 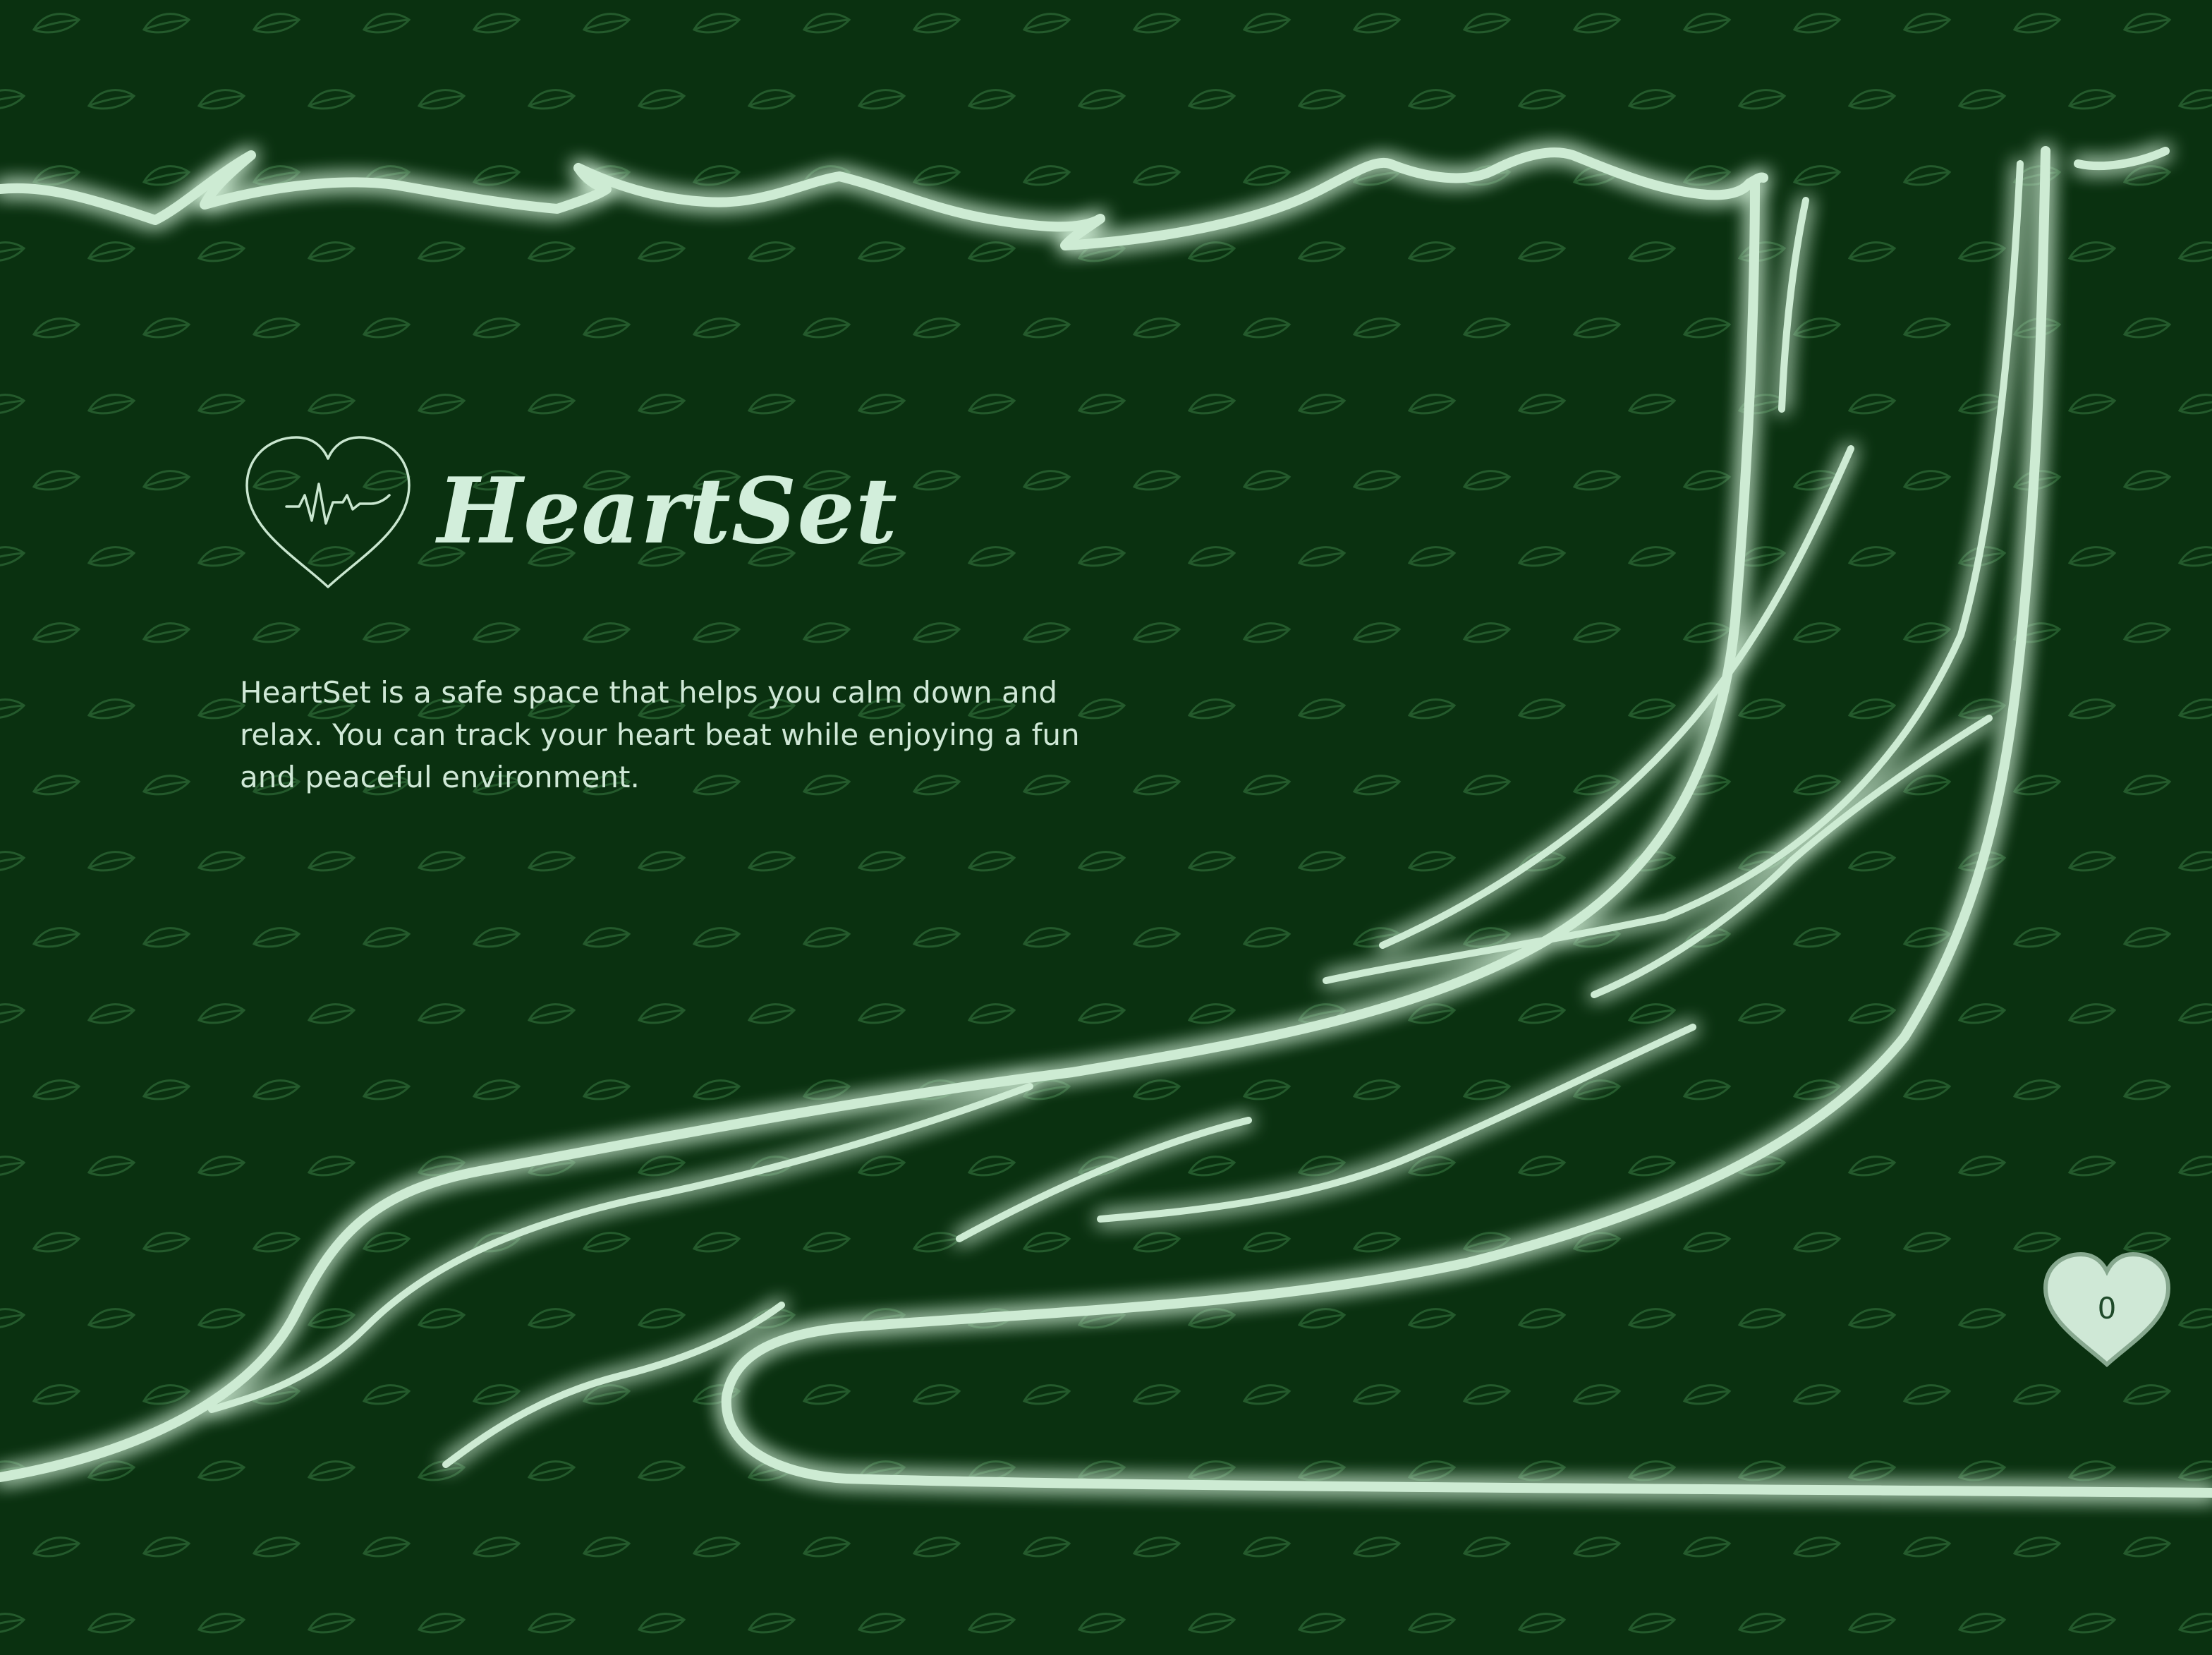 What do you see at coordinates (667, 511) in the screenshot?
I see `app-title: HeartSet` at bounding box center [667, 511].